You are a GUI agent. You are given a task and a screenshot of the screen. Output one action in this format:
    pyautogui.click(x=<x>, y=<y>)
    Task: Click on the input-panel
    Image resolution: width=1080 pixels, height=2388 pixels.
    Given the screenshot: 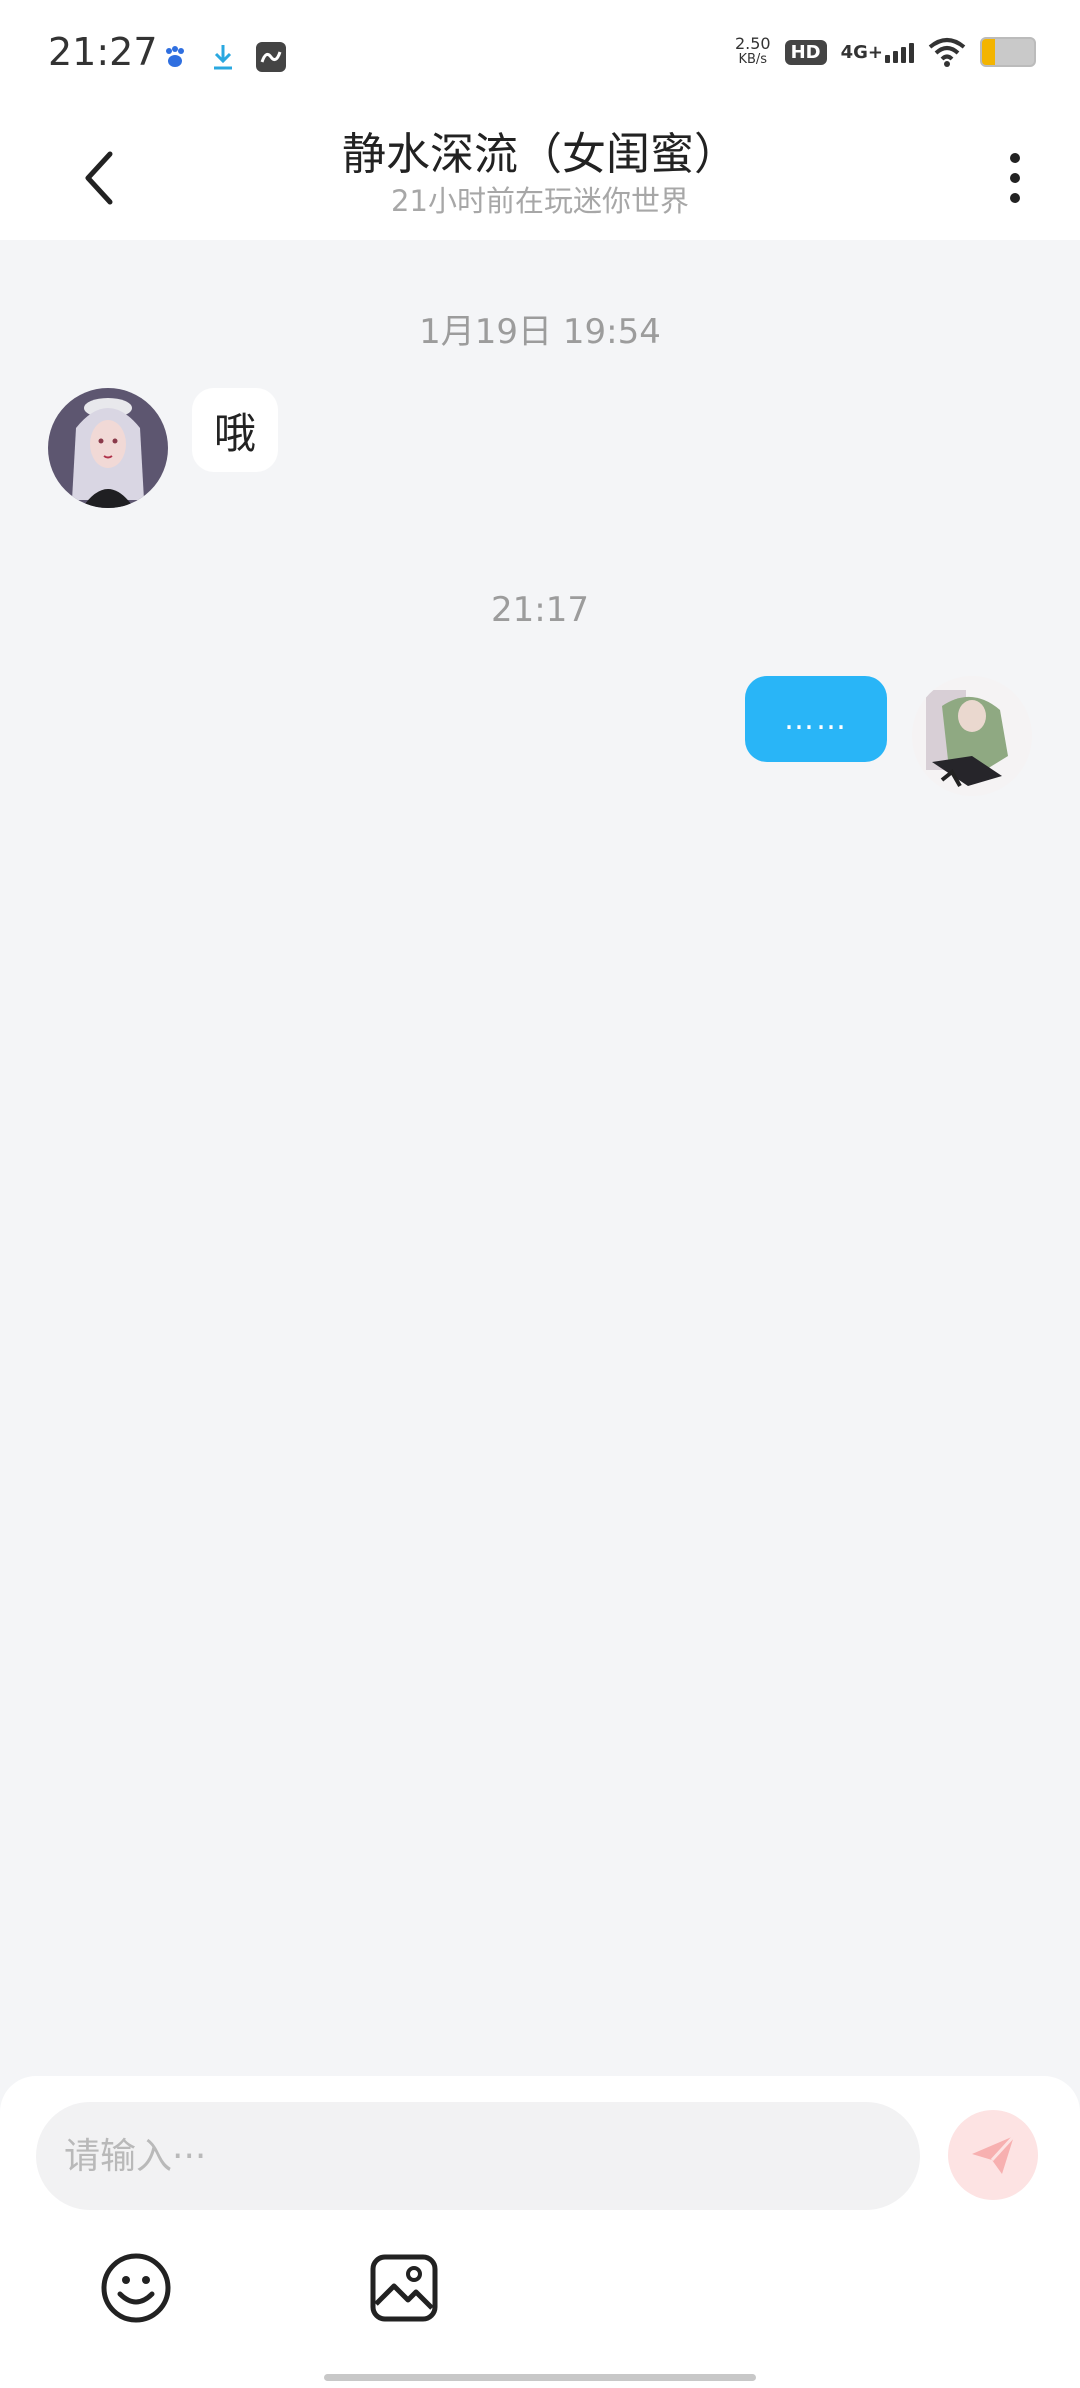 What is the action you would take?
    pyautogui.click(x=540, y=2232)
    